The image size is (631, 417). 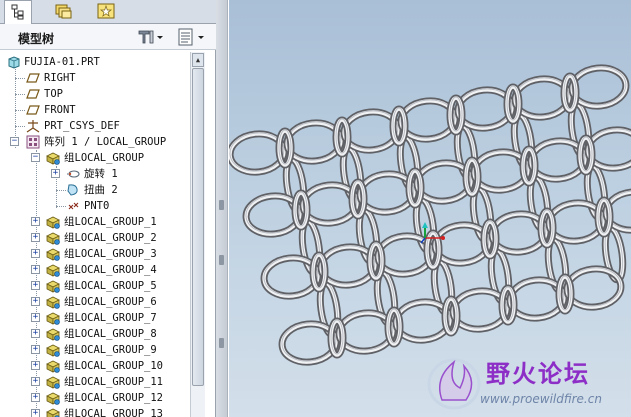 I want to click on tree-item-label: 组LOCAL_GROUP_7, so click(x=110, y=318).